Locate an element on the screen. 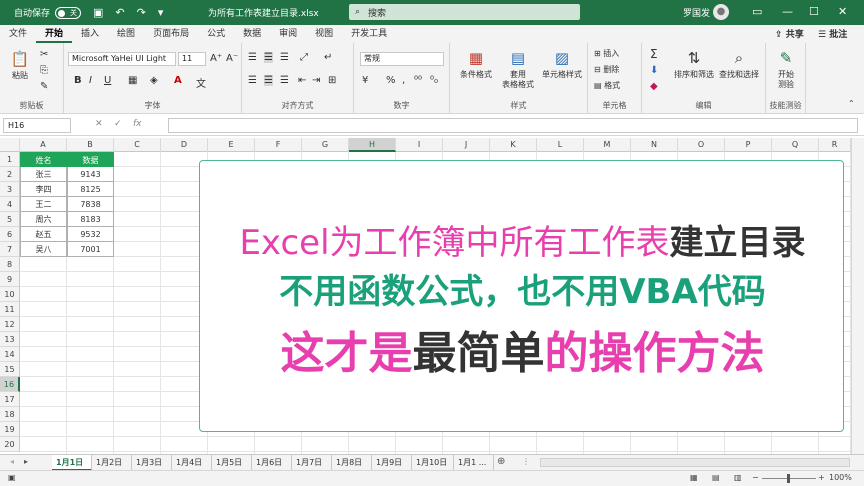  macro-record-icon: ▣ is located at coordinates (12, 477).